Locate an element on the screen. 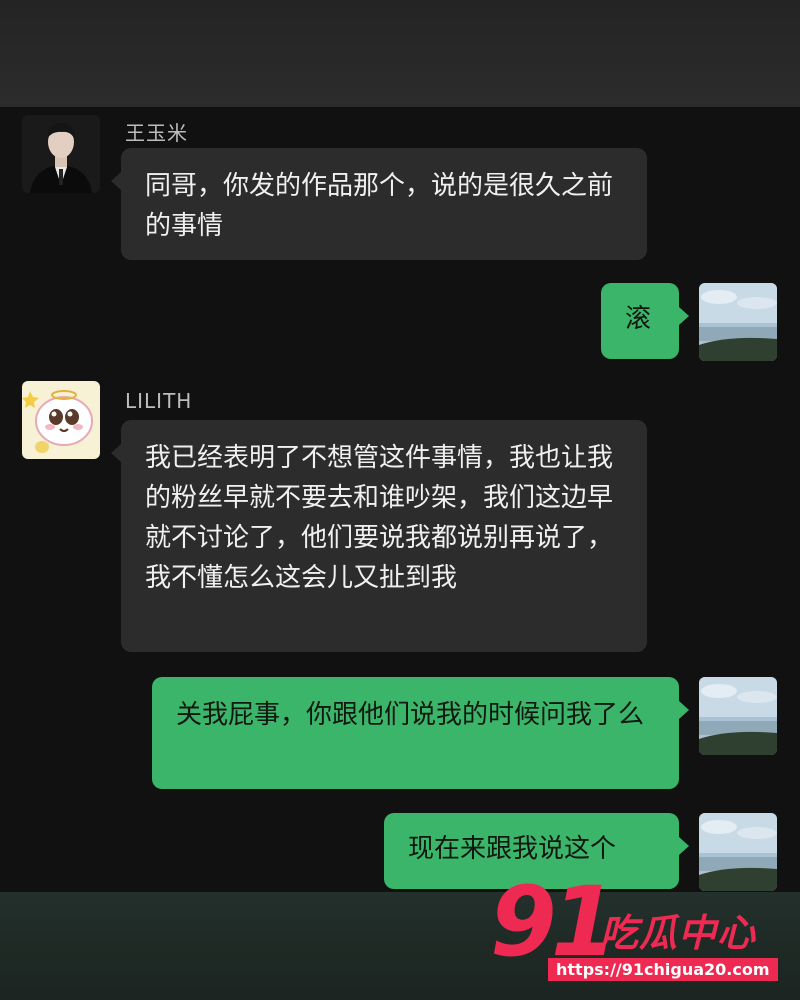 Image resolution: width=800 pixels, height=1000 pixels. contact-avatar-lilith is located at coordinates (61, 420).